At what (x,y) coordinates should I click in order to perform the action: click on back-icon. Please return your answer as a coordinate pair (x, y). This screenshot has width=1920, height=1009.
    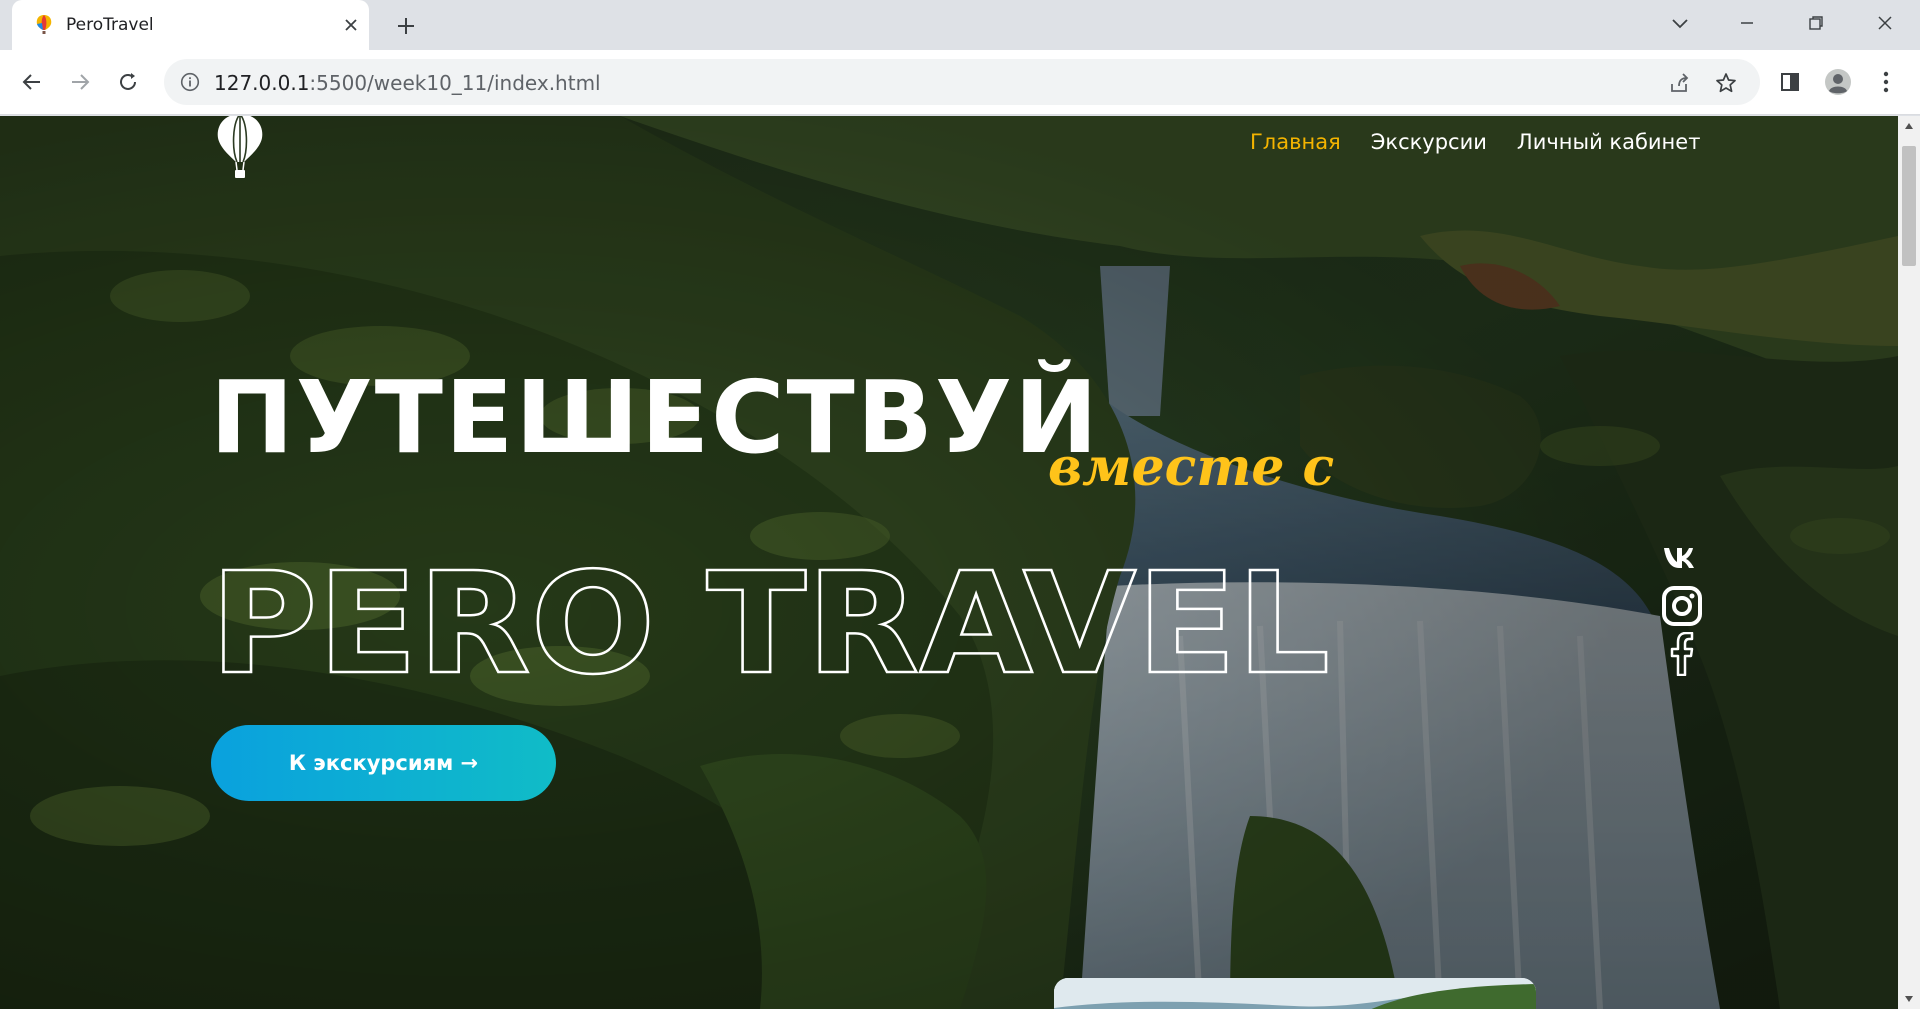
    Looking at the image, I should click on (32, 82).